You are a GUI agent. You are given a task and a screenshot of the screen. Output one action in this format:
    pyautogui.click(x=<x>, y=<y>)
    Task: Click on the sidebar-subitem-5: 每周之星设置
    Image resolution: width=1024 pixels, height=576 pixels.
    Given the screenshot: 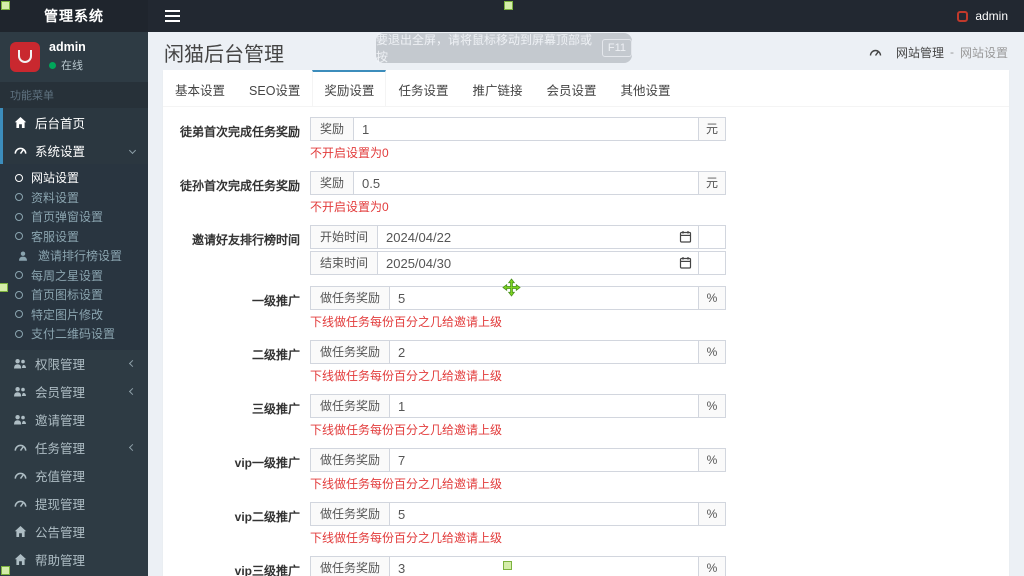 What is the action you would take?
    pyautogui.click(x=74, y=276)
    